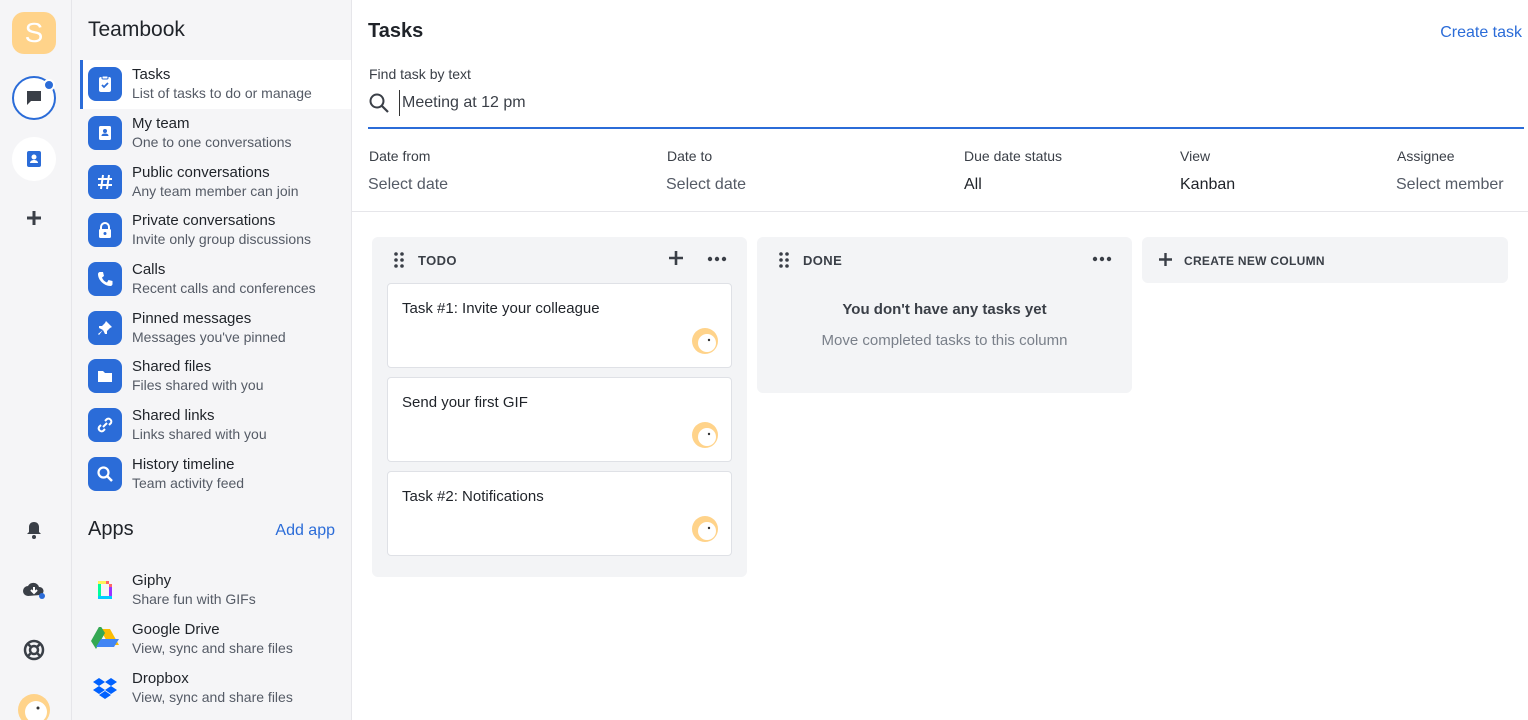 The height and width of the screenshot is (720, 1528). Describe the element at coordinates (215, 190) in the screenshot. I see `sidebar-item-sub: Any team member can join` at that location.